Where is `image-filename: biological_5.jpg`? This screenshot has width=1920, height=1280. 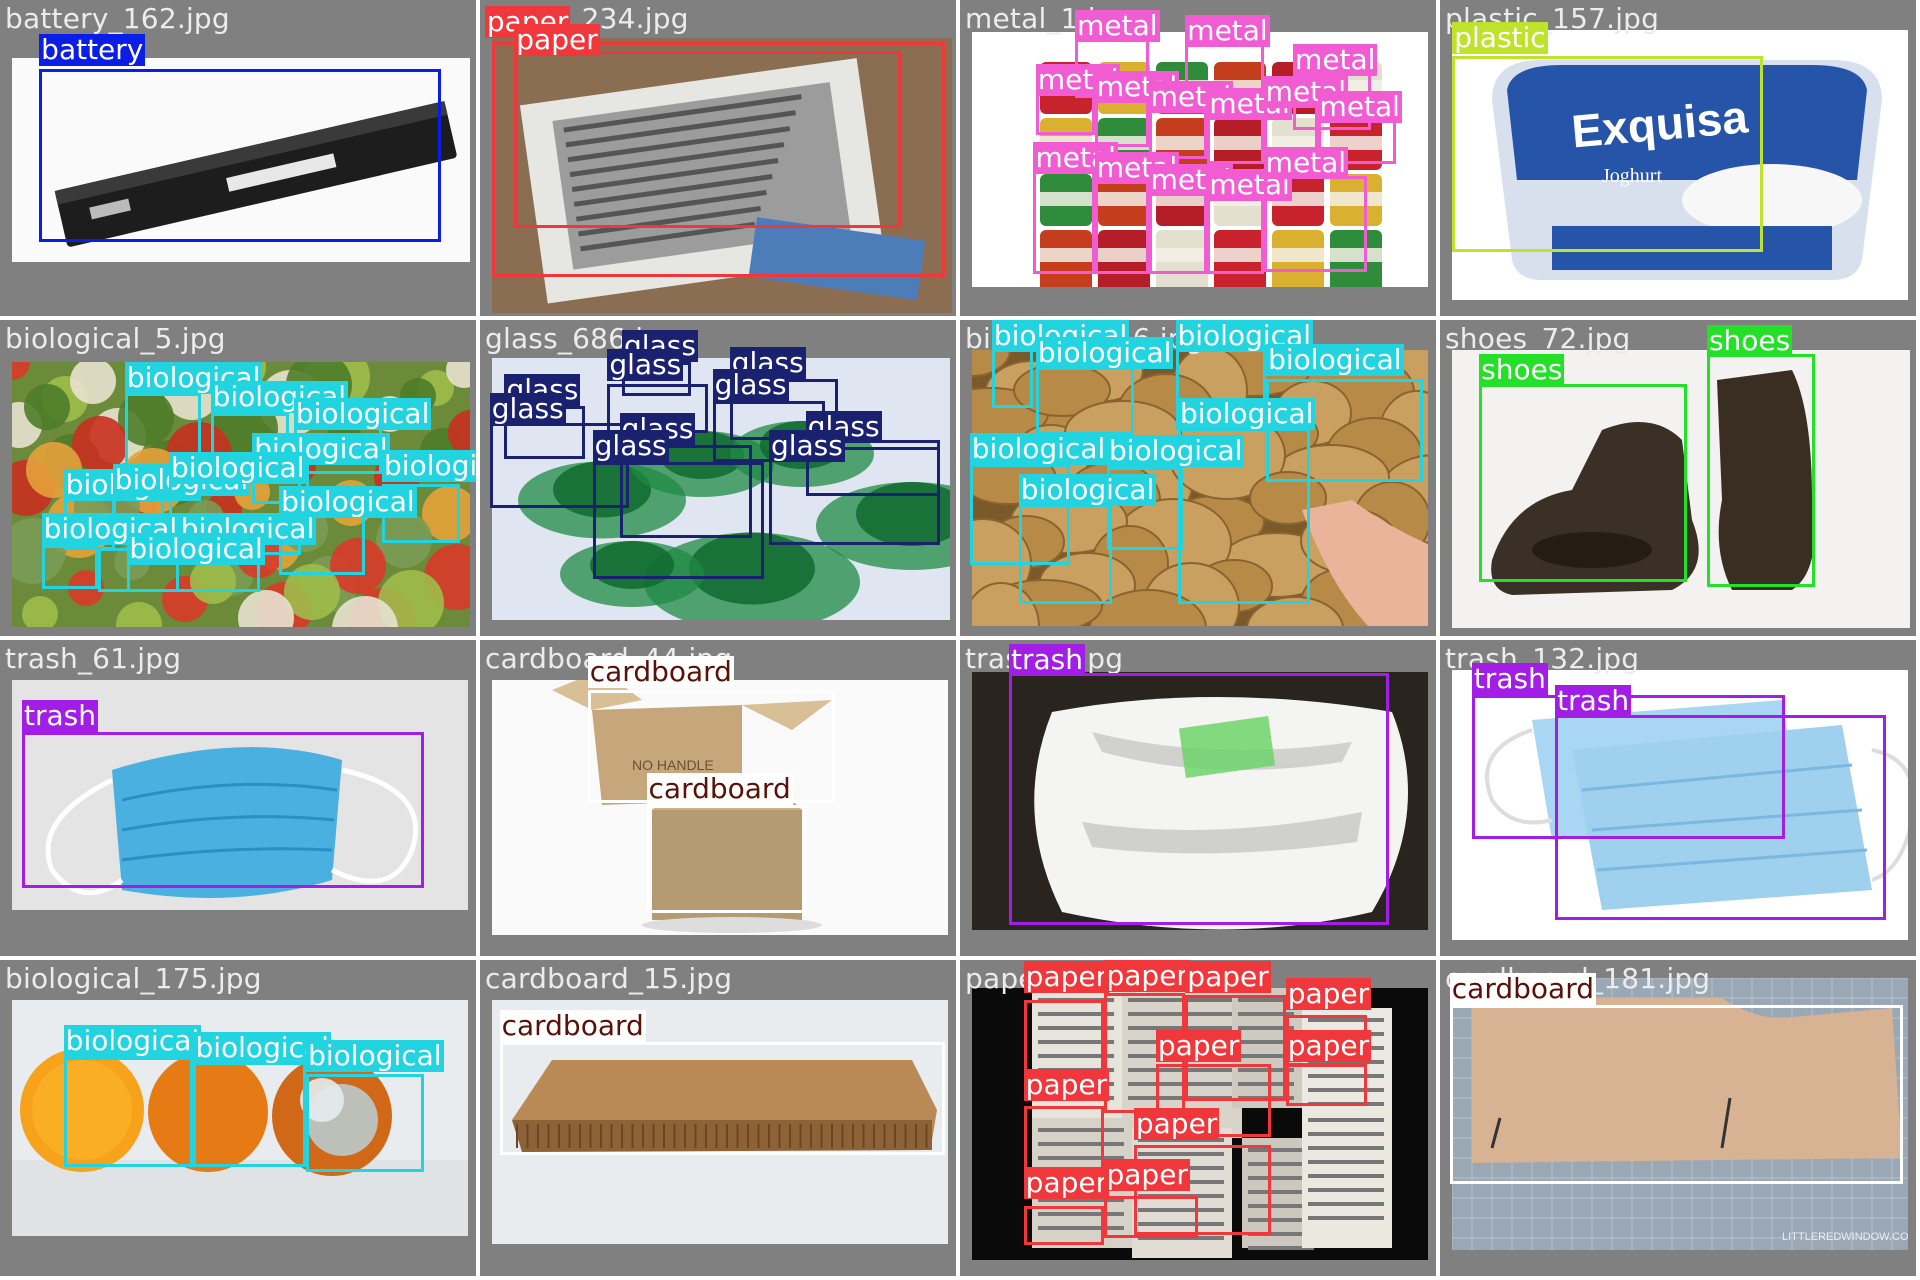
image-filename: biological_5.jpg is located at coordinates (115, 338).